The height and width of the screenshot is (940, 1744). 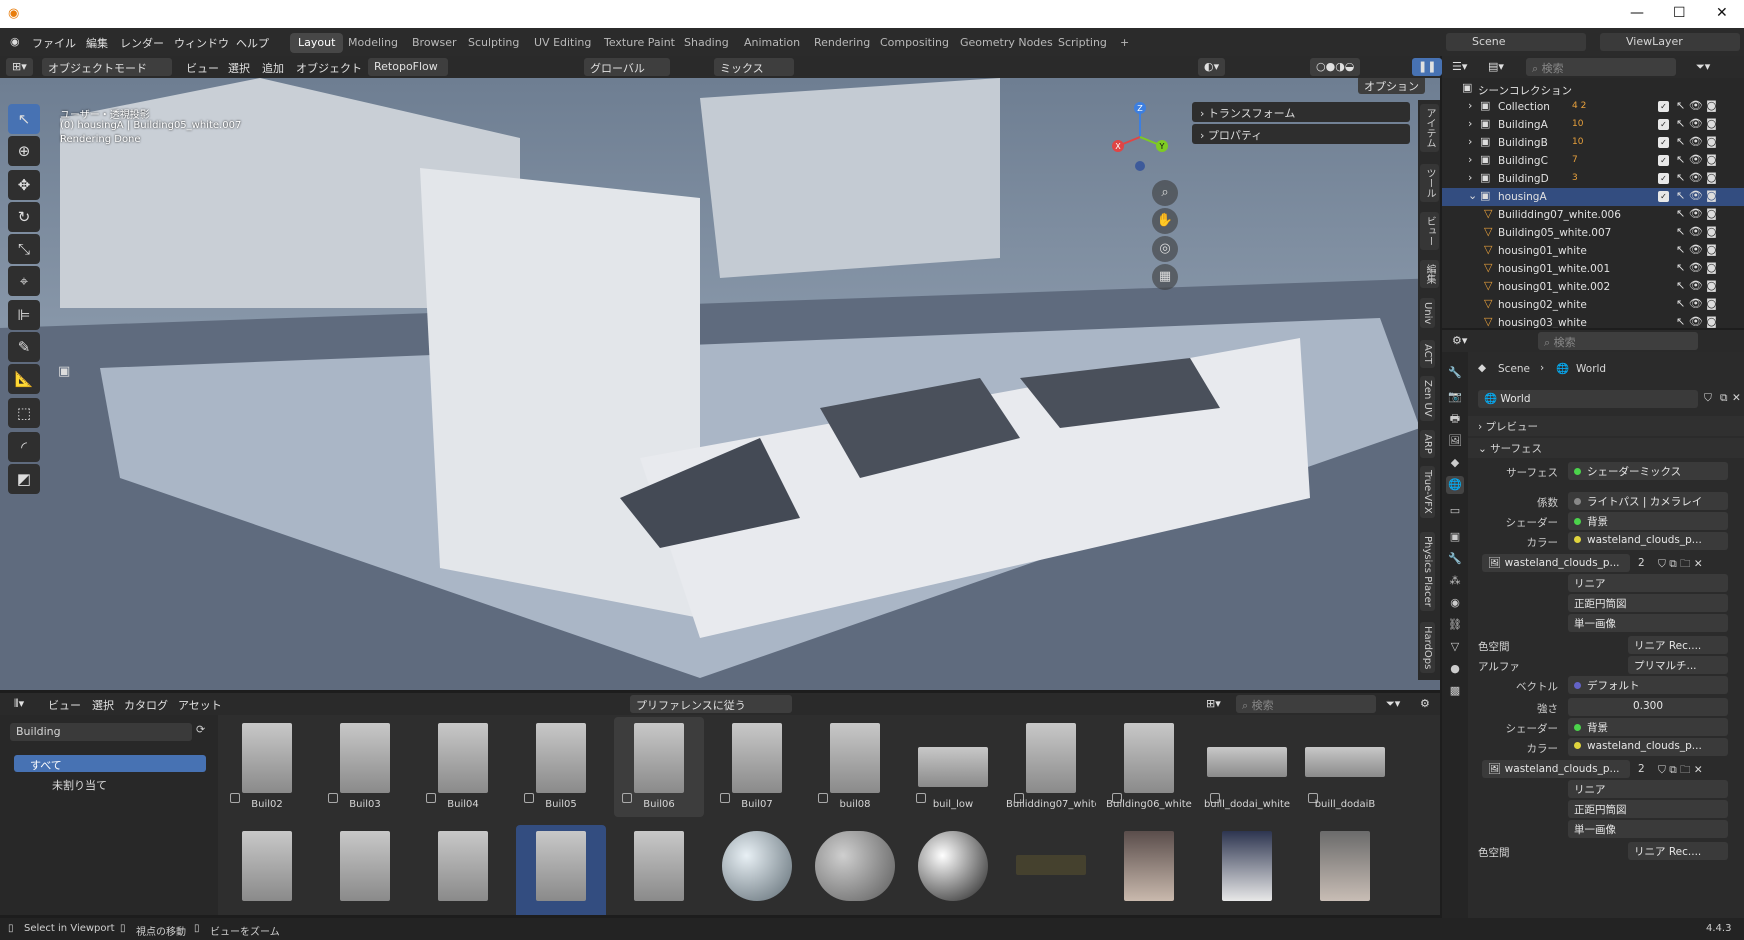 What do you see at coordinates (24, 479) in the screenshot?
I see `hardops-tool-icon: ◩` at bounding box center [24, 479].